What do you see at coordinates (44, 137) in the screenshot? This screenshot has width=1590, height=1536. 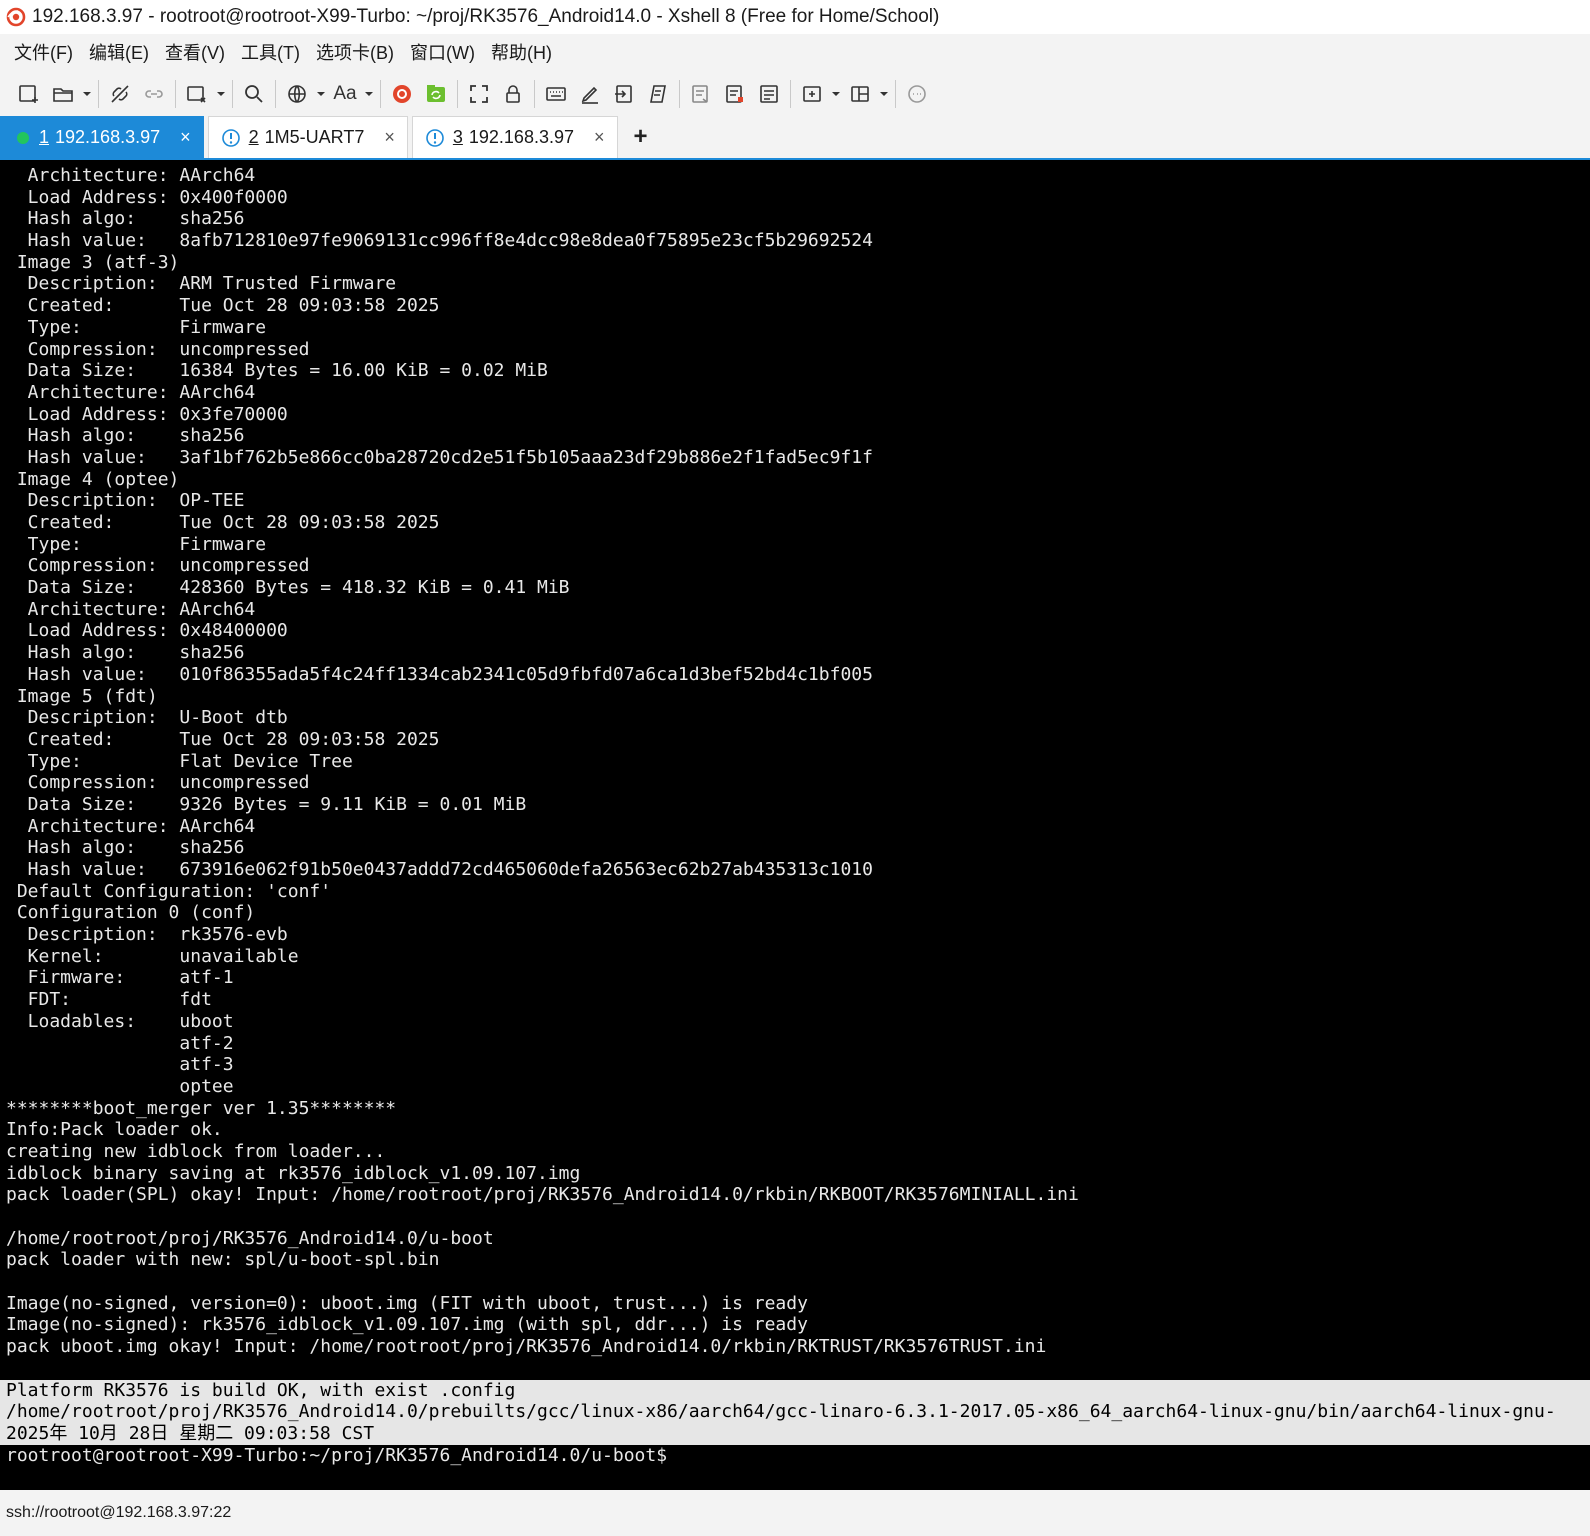 I see `tab-number: 1` at bounding box center [44, 137].